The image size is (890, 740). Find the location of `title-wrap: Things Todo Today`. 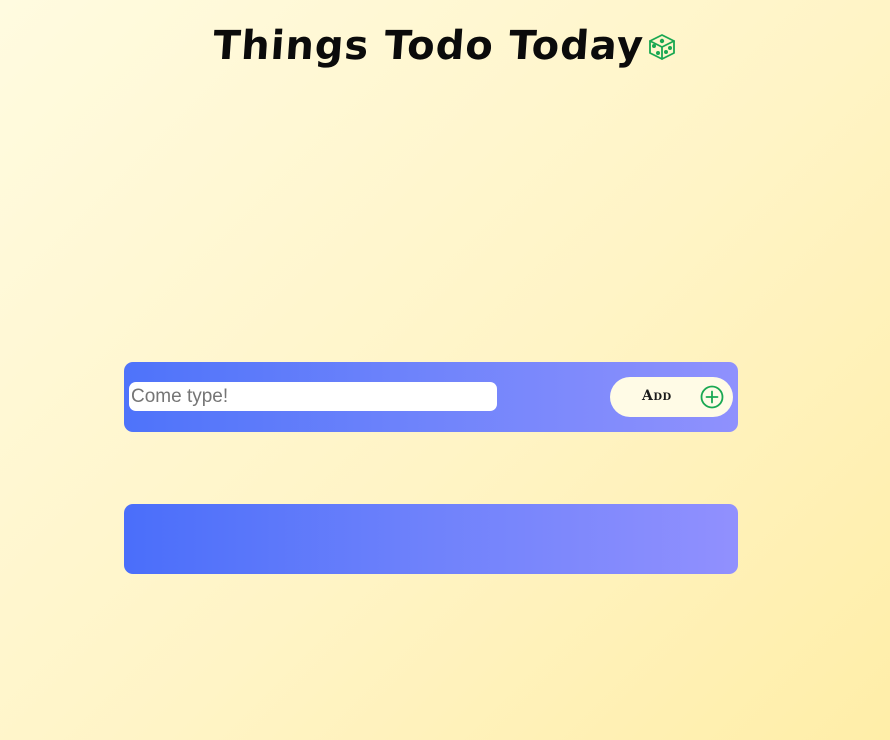

title-wrap: Things Todo Today is located at coordinates (444, 46).